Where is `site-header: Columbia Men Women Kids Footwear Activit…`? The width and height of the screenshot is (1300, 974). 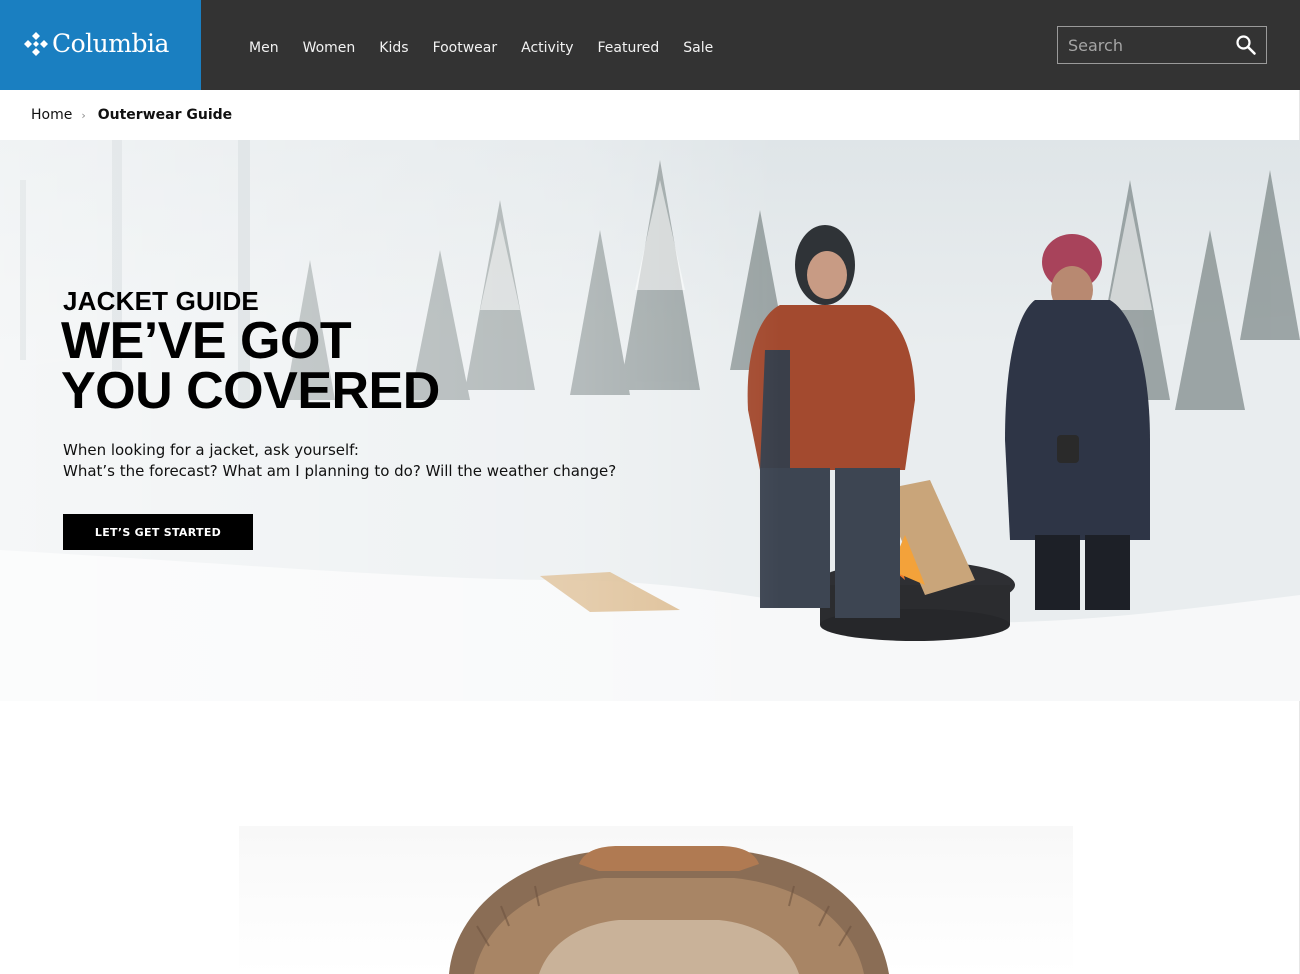 site-header: Columbia Men Women Kids Footwear Activit… is located at coordinates (650, 45).